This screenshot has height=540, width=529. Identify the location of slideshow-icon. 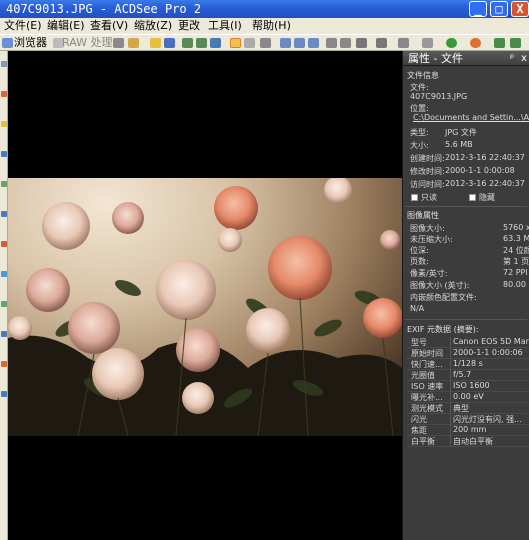
(451, 43).